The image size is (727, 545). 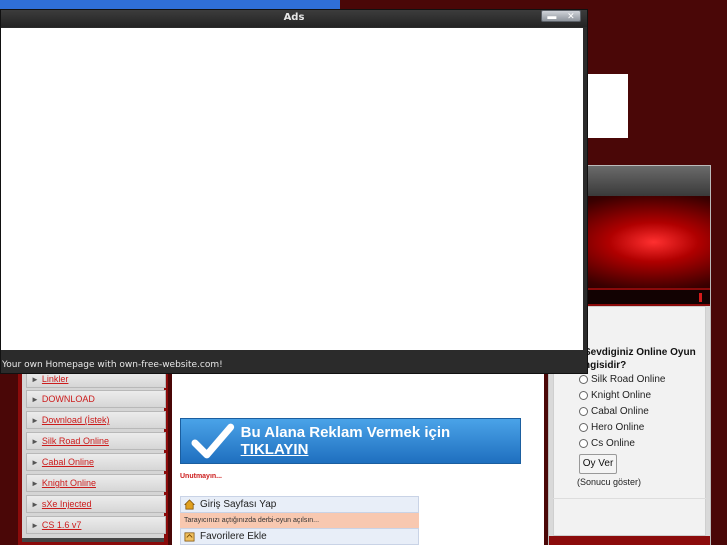 What do you see at coordinates (607, 443) in the screenshot?
I see `poll-option-cs: Cs Online` at bounding box center [607, 443].